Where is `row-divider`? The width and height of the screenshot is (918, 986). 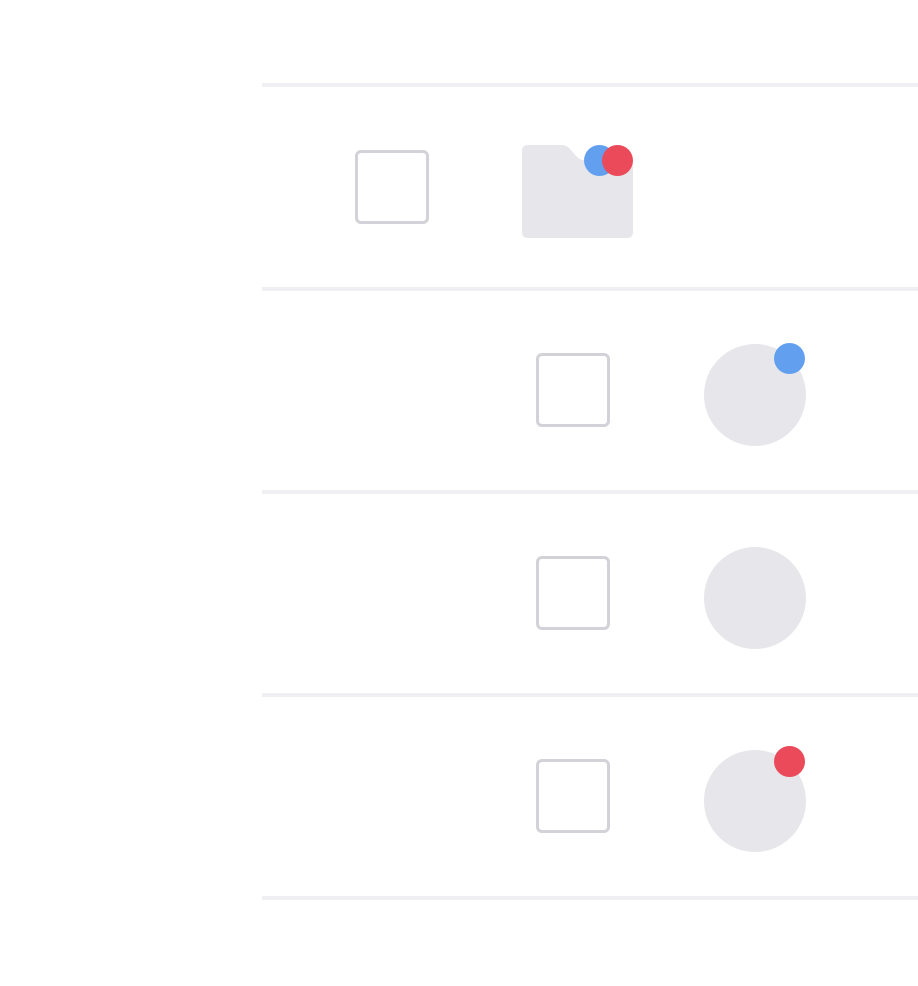 row-divider is located at coordinates (590, 898).